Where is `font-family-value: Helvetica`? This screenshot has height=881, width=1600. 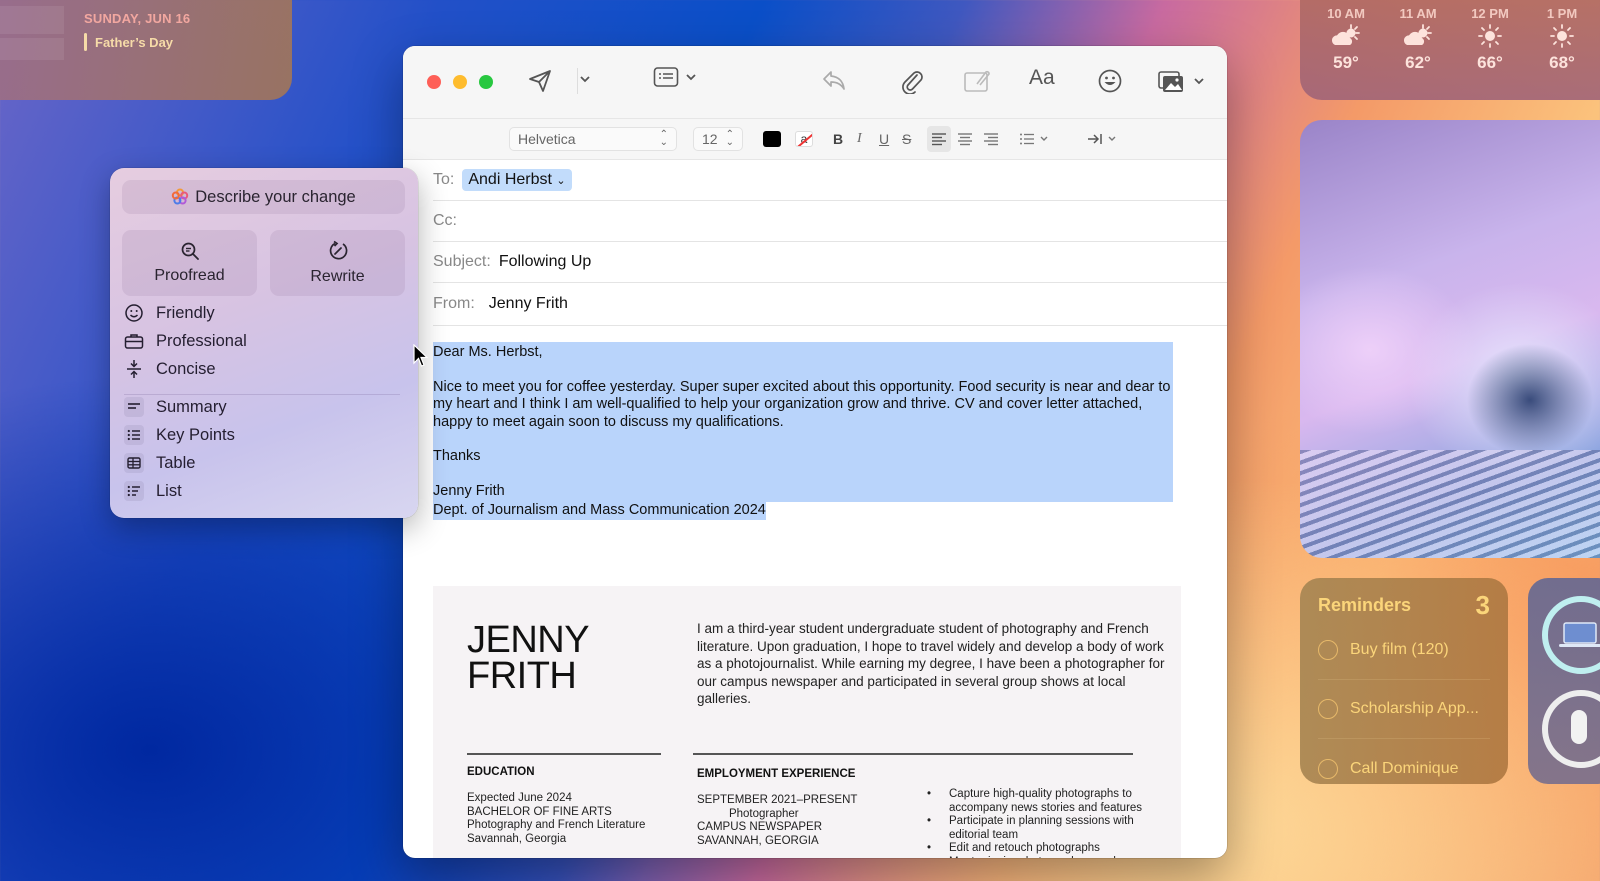
font-family-value: Helvetica is located at coordinates (547, 139).